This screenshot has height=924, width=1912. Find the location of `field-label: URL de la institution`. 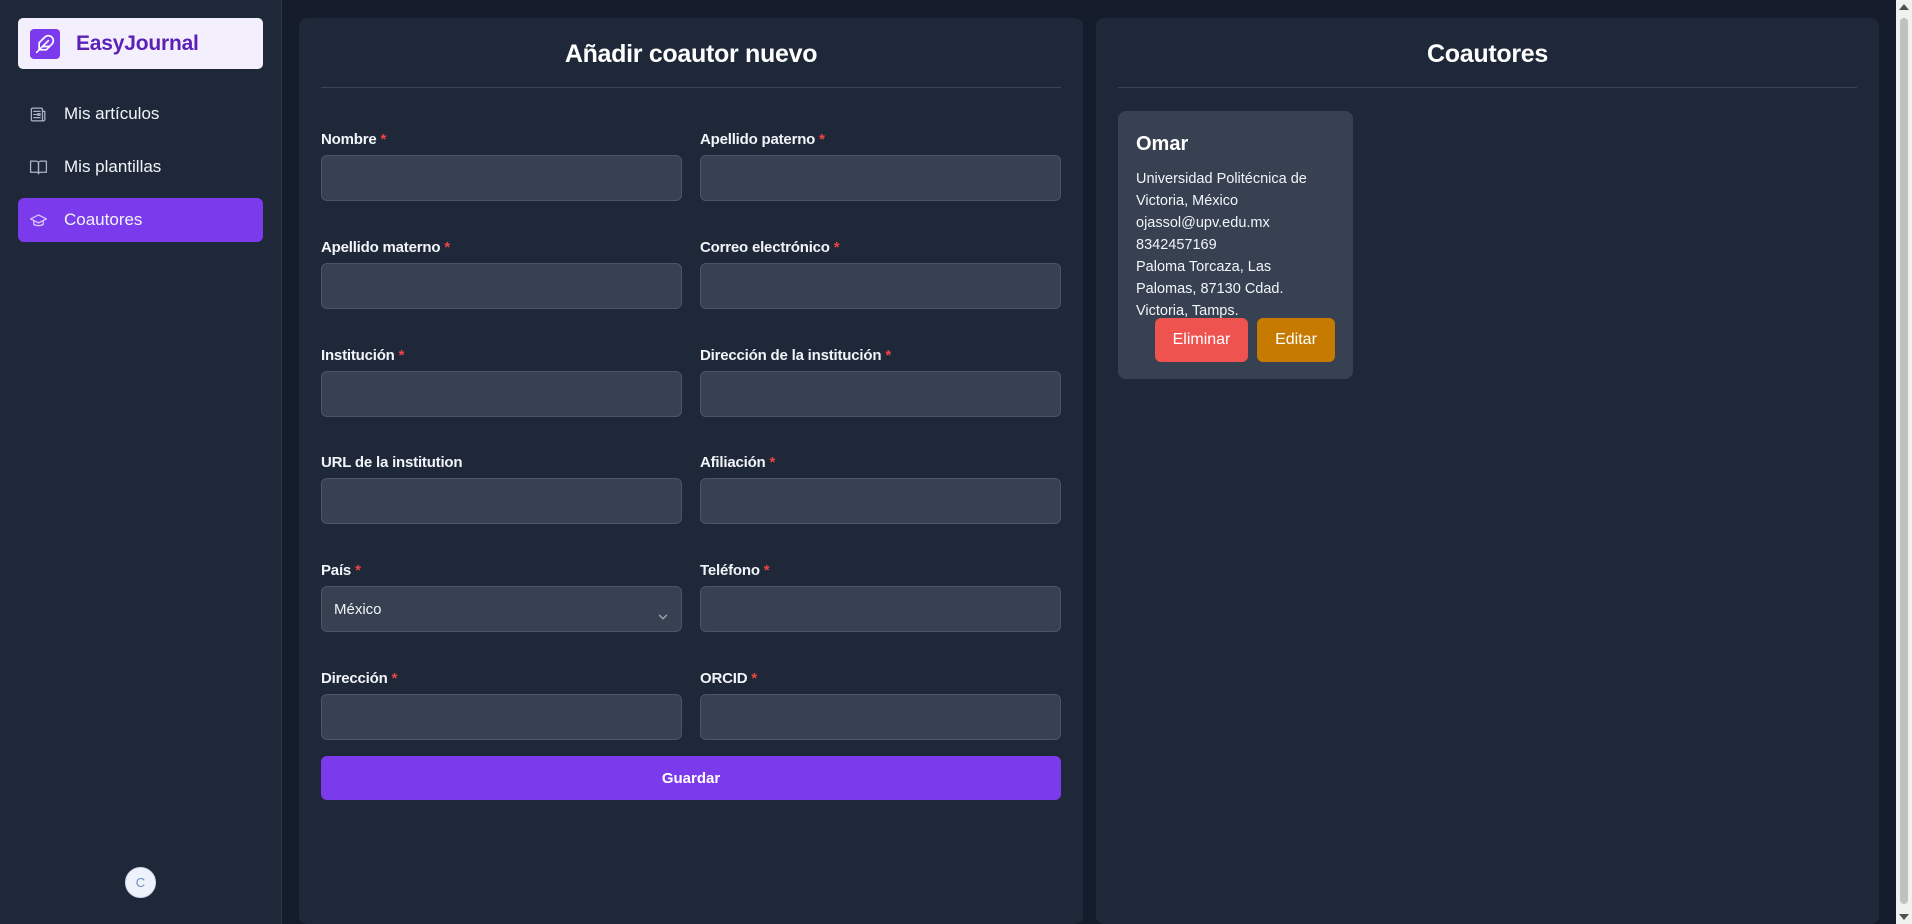

field-label: URL de la institution is located at coordinates (392, 462).